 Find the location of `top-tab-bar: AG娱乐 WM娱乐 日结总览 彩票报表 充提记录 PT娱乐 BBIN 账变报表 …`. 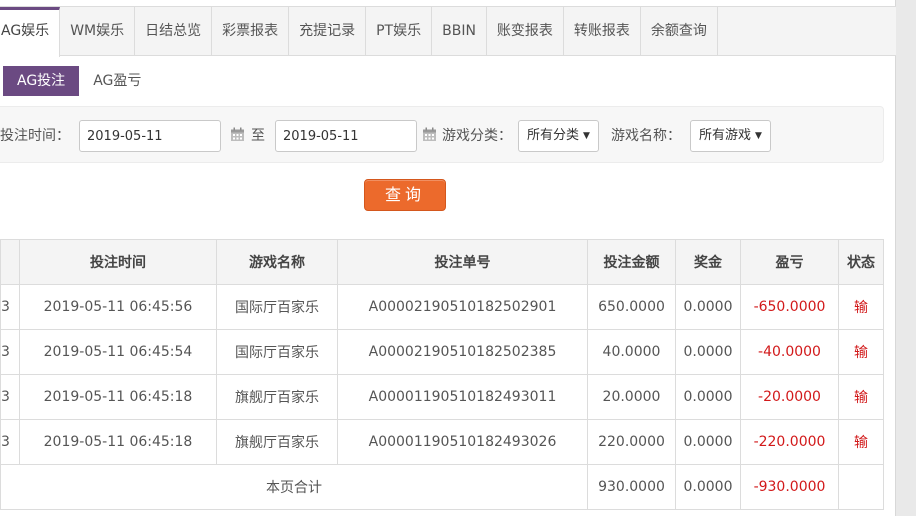

top-tab-bar: AG娱乐 WM娱乐 日结总览 彩票报表 充提记录 PT娱乐 BBIN 账变报表 … is located at coordinates (448, 31).